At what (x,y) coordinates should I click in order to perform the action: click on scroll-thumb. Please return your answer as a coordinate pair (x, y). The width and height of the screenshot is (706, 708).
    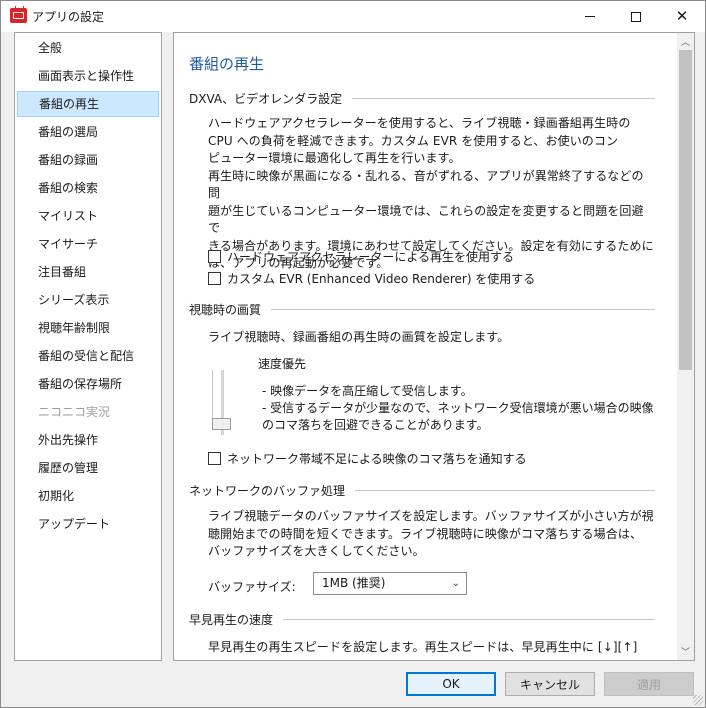
    Looking at the image, I should click on (685, 210).